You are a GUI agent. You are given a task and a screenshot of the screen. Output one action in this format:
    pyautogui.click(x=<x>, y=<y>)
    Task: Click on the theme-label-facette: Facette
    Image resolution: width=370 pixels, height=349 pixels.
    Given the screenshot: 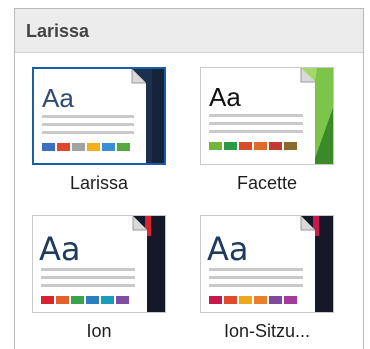 What is the action you would take?
    pyautogui.click(x=267, y=183)
    